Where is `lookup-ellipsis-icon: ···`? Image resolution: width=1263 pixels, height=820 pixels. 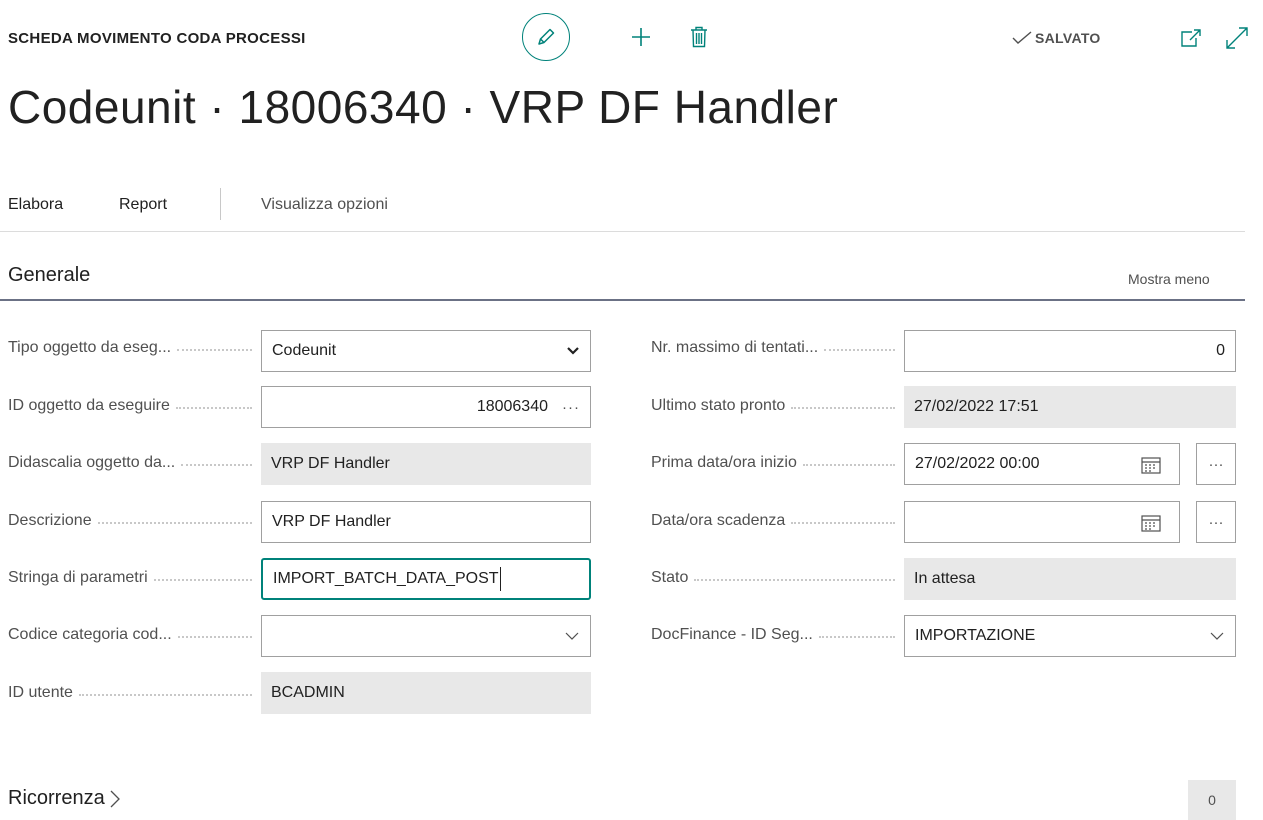
lookup-ellipsis-icon: ··· is located at coordinates (571, 407).